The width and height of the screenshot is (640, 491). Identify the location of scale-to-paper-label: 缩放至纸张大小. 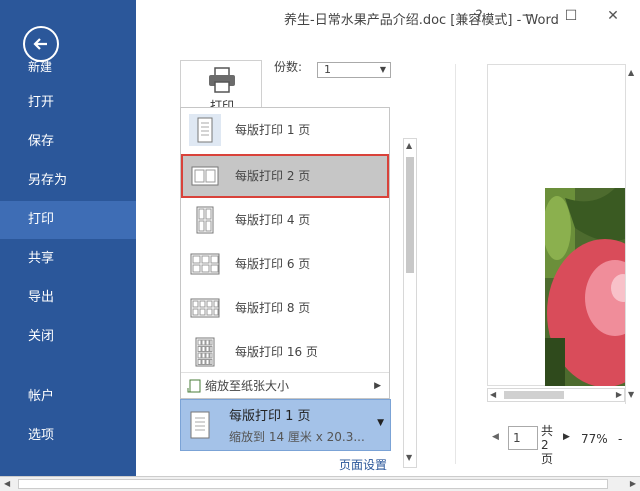
(247, 386).